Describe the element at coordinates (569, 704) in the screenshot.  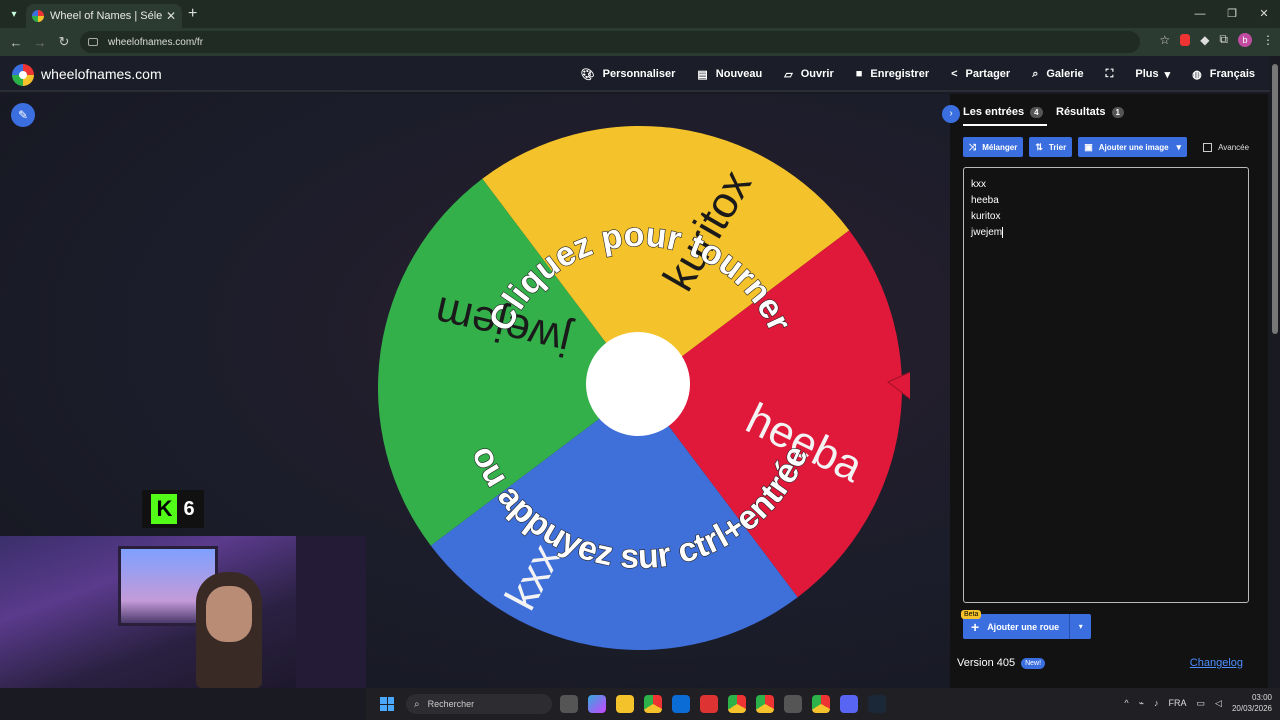
I see `task-view-icon` at that location.